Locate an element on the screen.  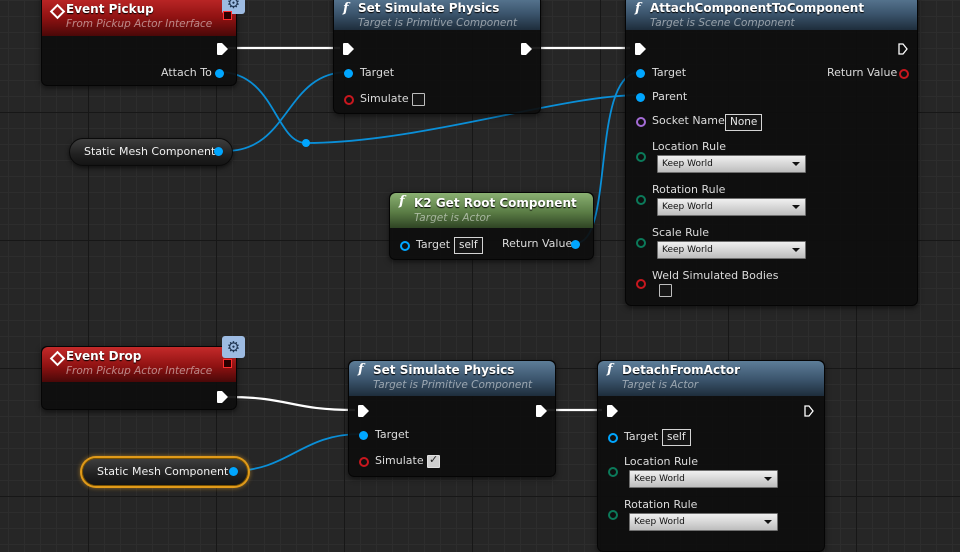
attach-location-rule-pin: Location Rule is located at coordinates (681, 151).